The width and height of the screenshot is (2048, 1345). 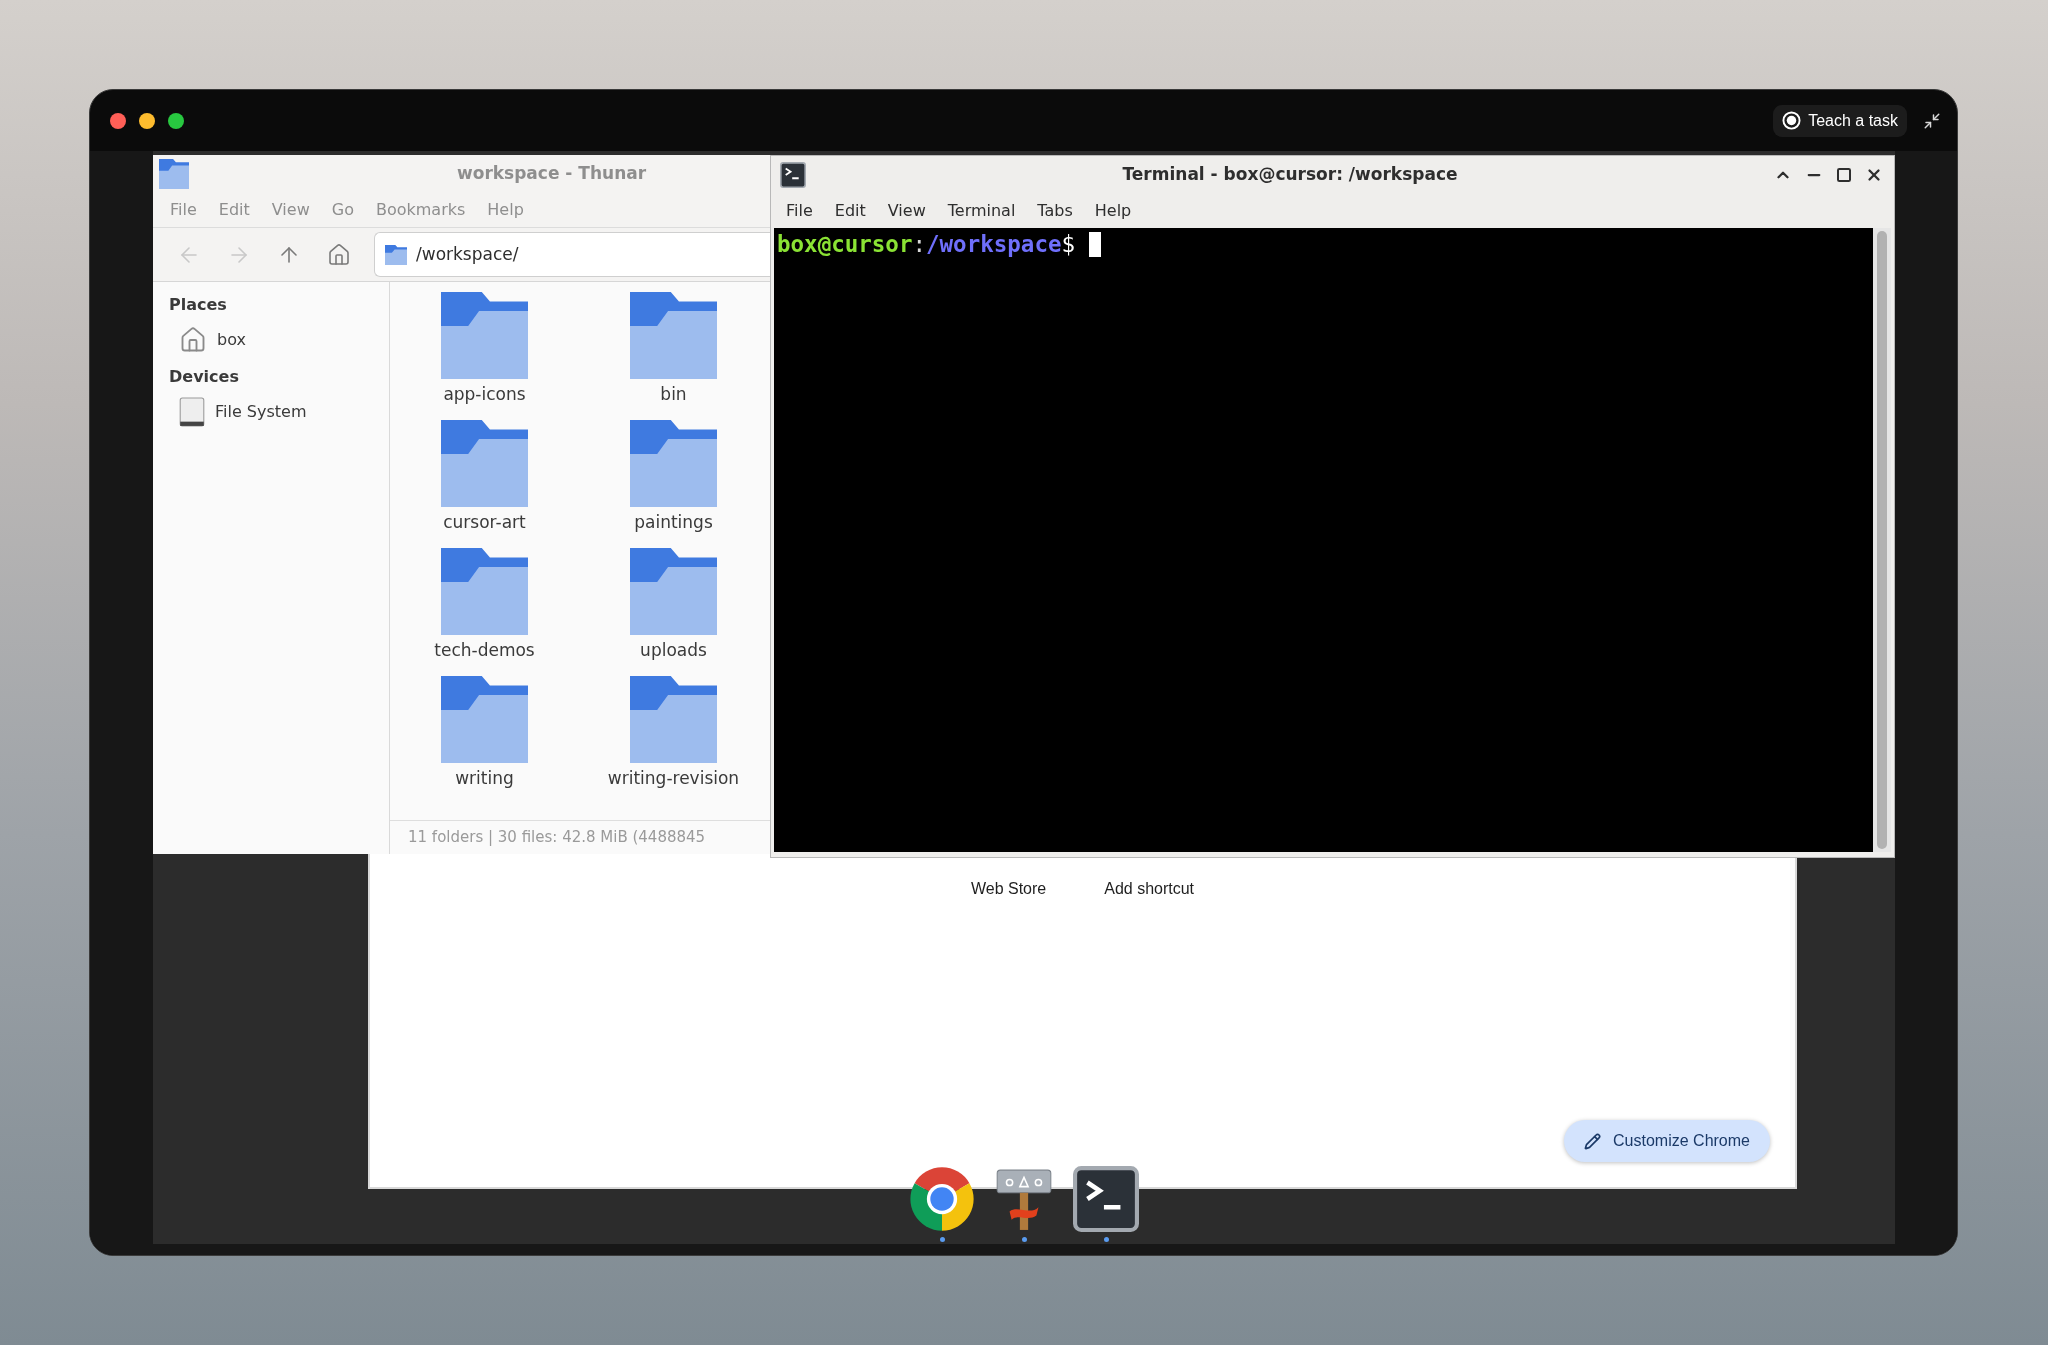 What do you see at coordinates (1792, 120) in the screenshot?
I see `record-icon` at bounding box center [1792, 120].